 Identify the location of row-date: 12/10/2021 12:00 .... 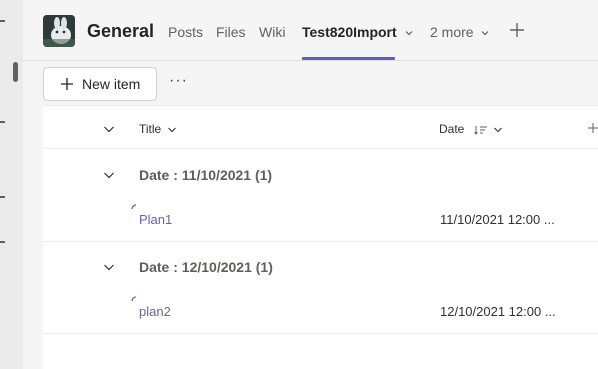
(498, 311).